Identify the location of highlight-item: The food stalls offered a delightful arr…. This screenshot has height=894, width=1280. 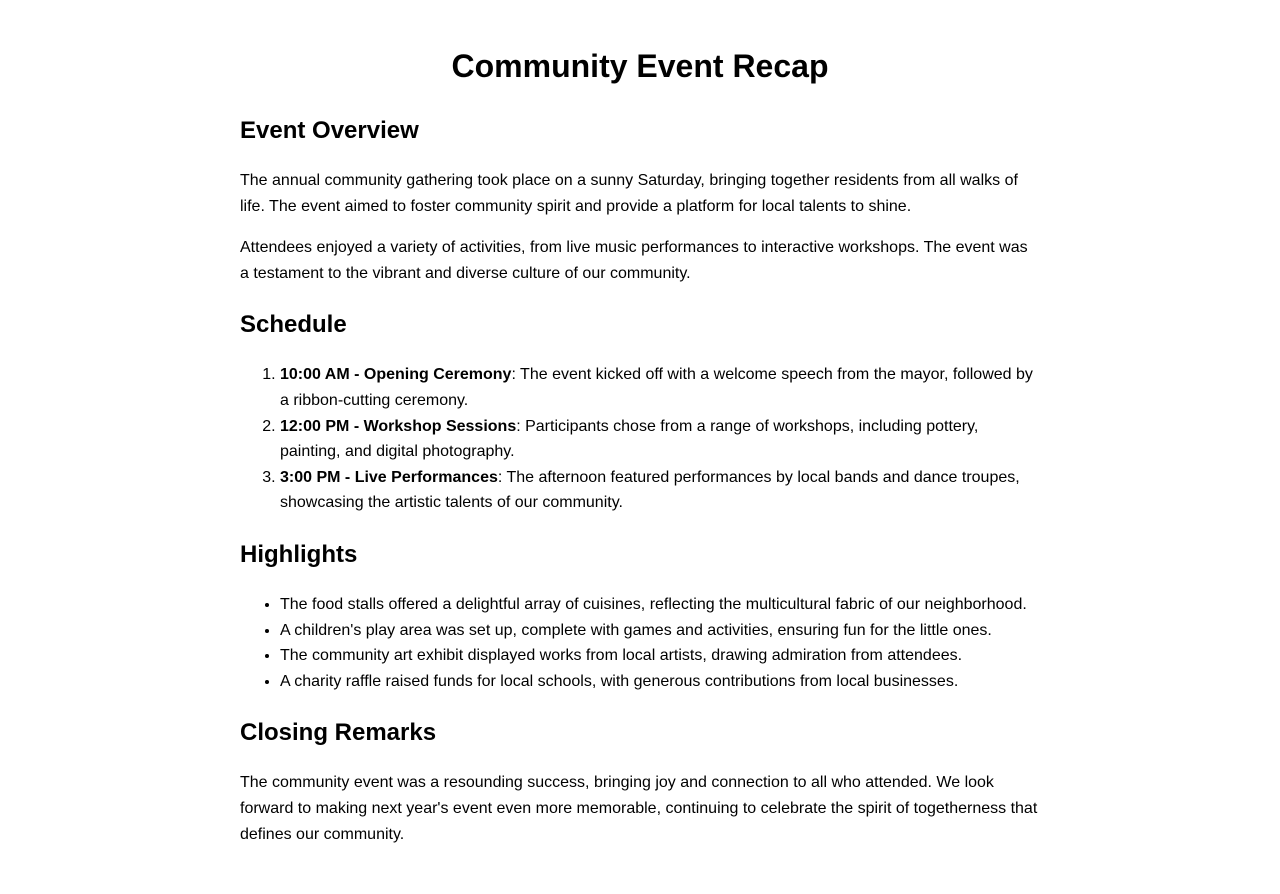
(660, 605).